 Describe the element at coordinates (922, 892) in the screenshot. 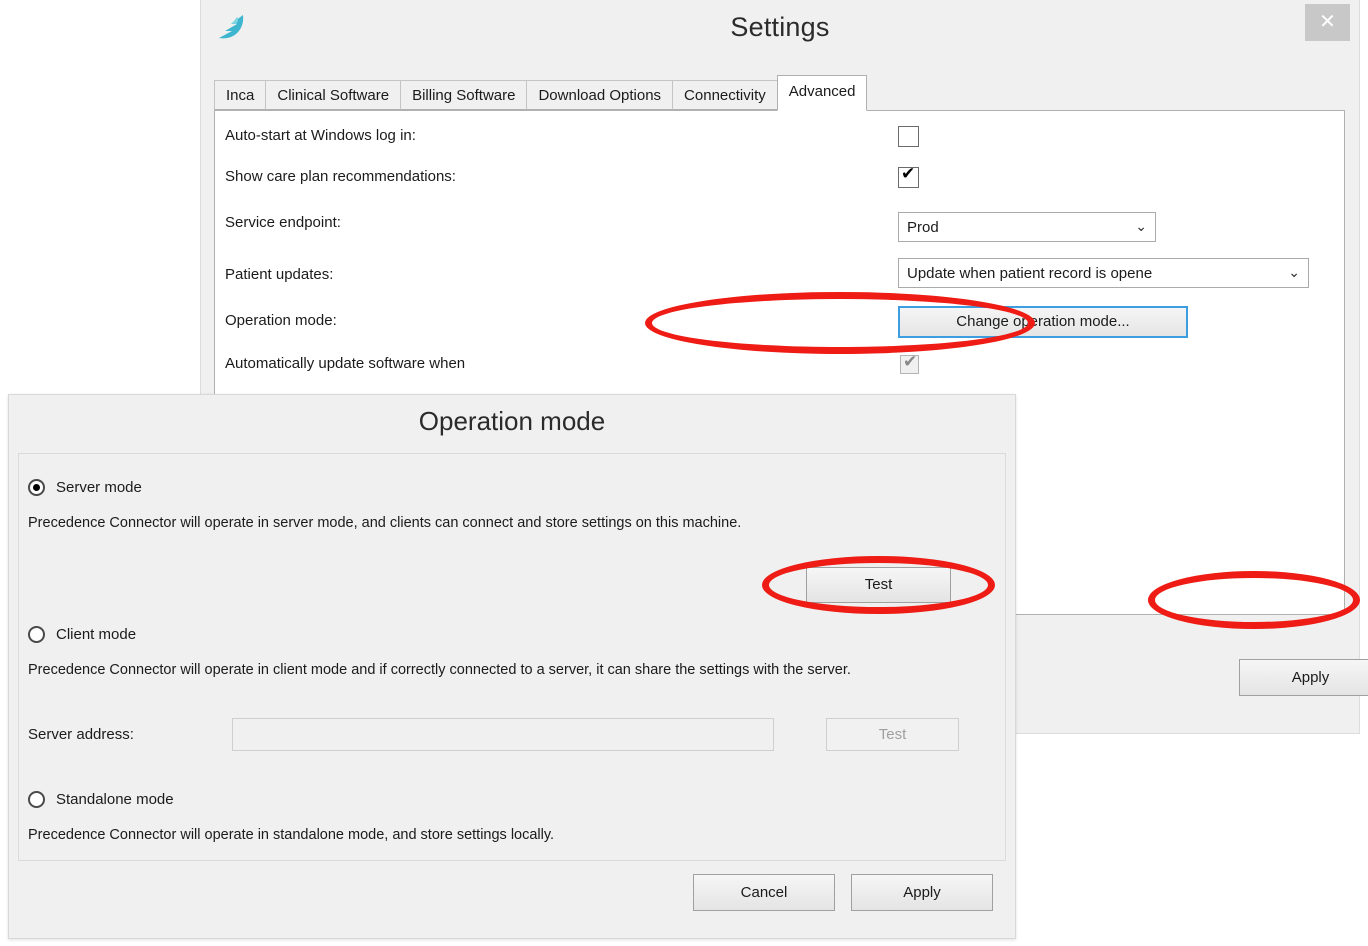

I see `operation-mode-apply-button: Apply` at that location.